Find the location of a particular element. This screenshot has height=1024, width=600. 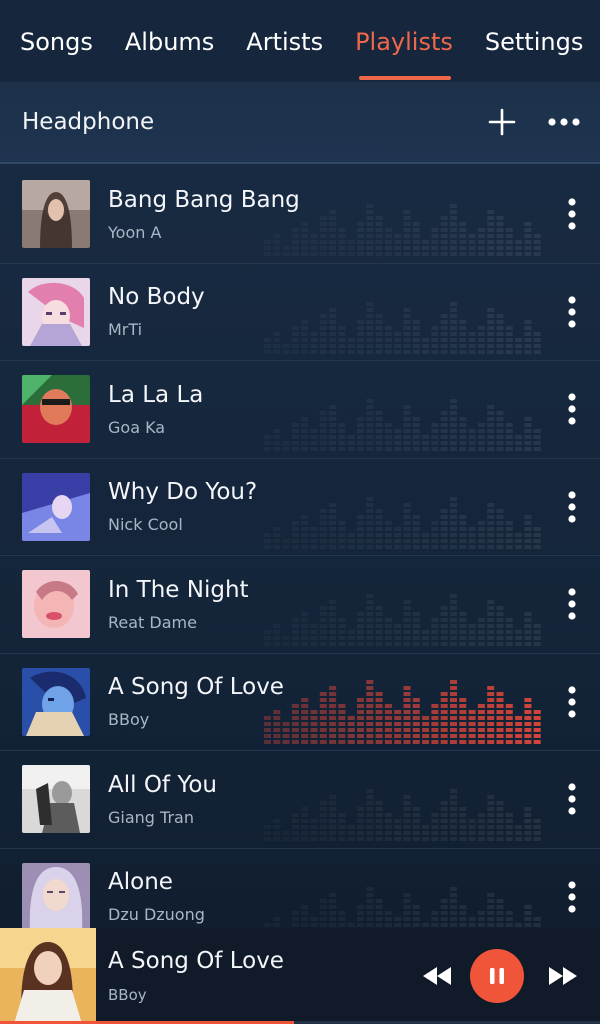

tab-artists: Artists is located at coordinates (284, 41).